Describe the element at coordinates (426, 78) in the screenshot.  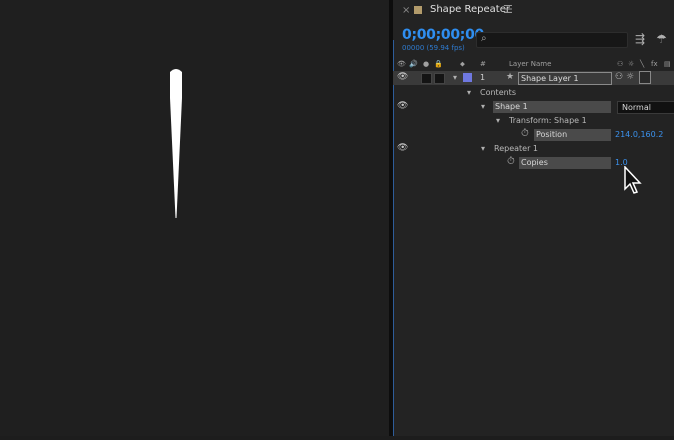
I see `layer-solo-toggle` at that location.